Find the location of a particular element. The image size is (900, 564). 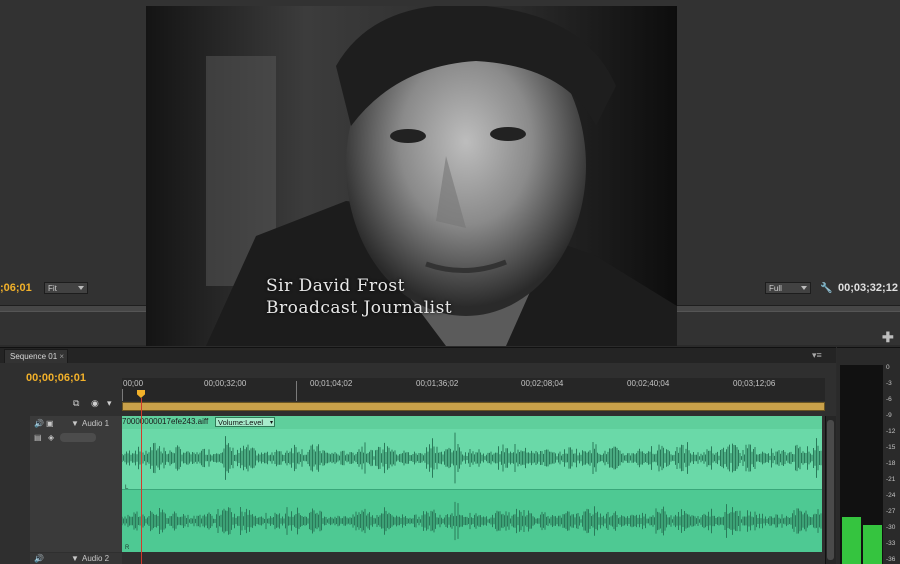

tab-label: Sequence 01 is located at coordinates (34, 356).